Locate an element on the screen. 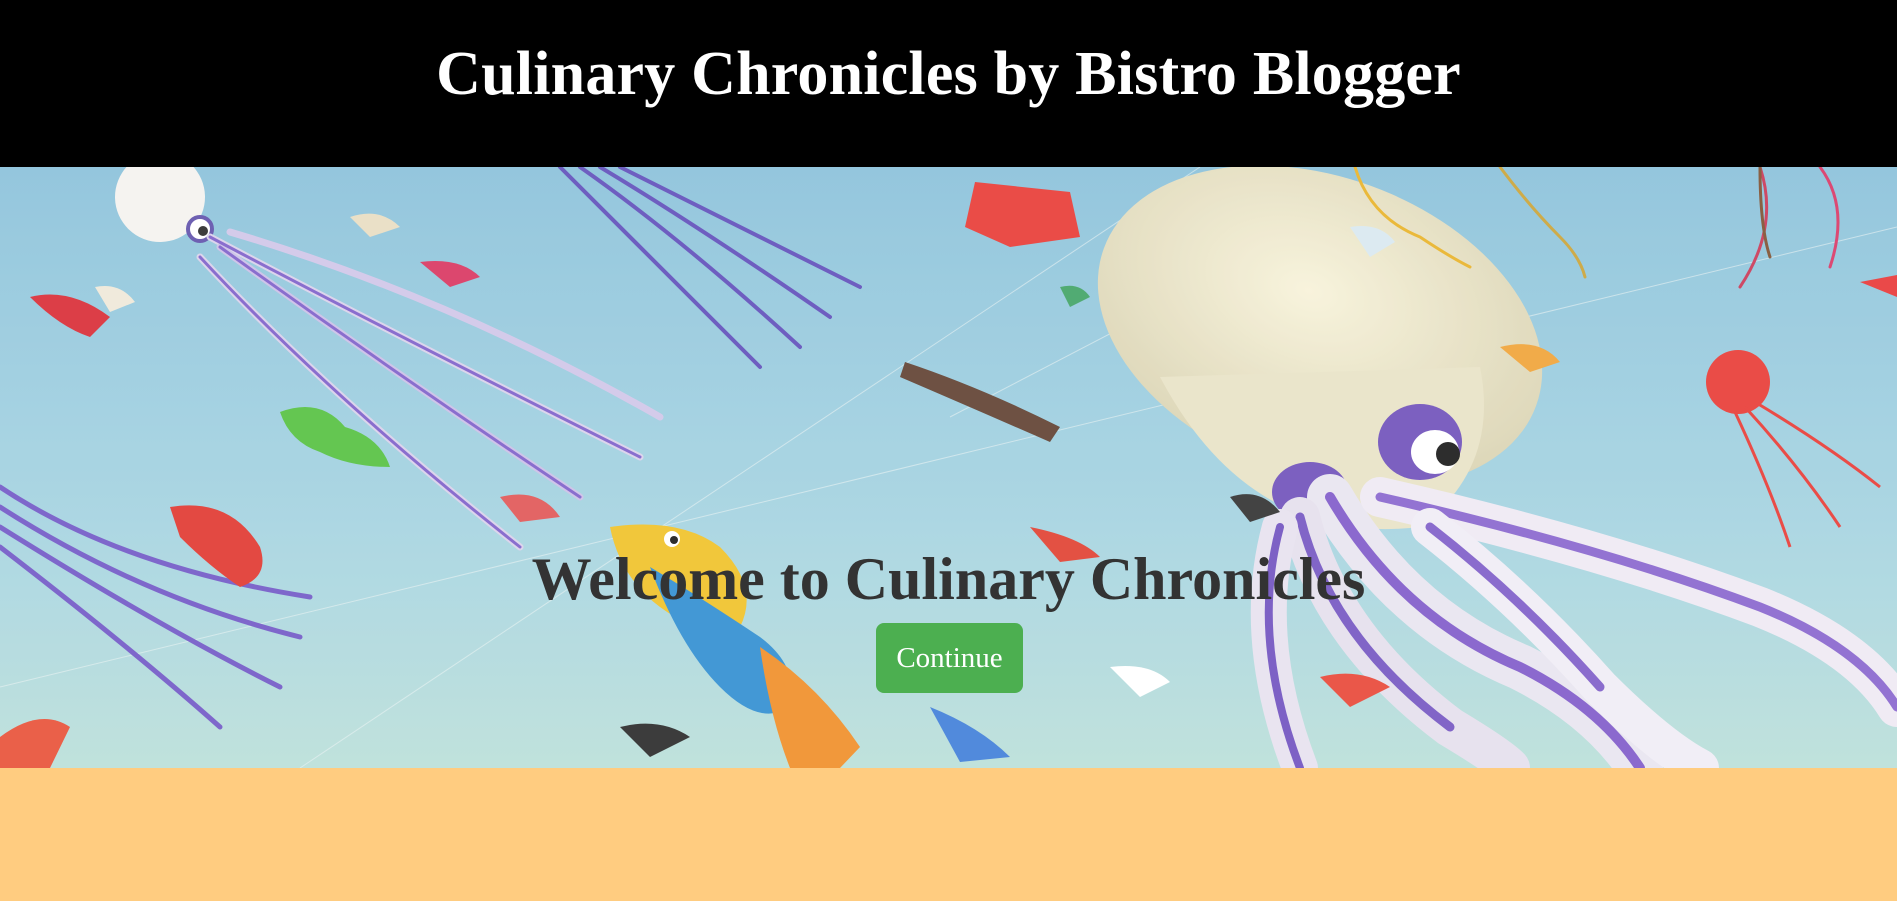 This screenshot has width=1897, height=901. continue-button: Continue is located at coordinates (949, 658).